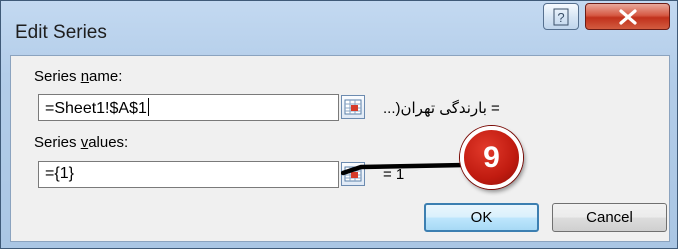 The height and width of the screenshot is (249, 678). I want to click on series-name-input: =Sheet1!$A$1, so click(188, 107).